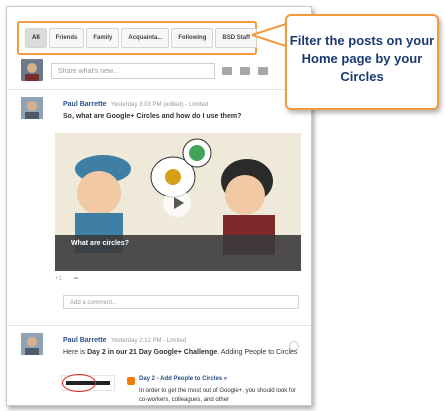  I want to click on video-title: What are circles?, so click(100, 243).